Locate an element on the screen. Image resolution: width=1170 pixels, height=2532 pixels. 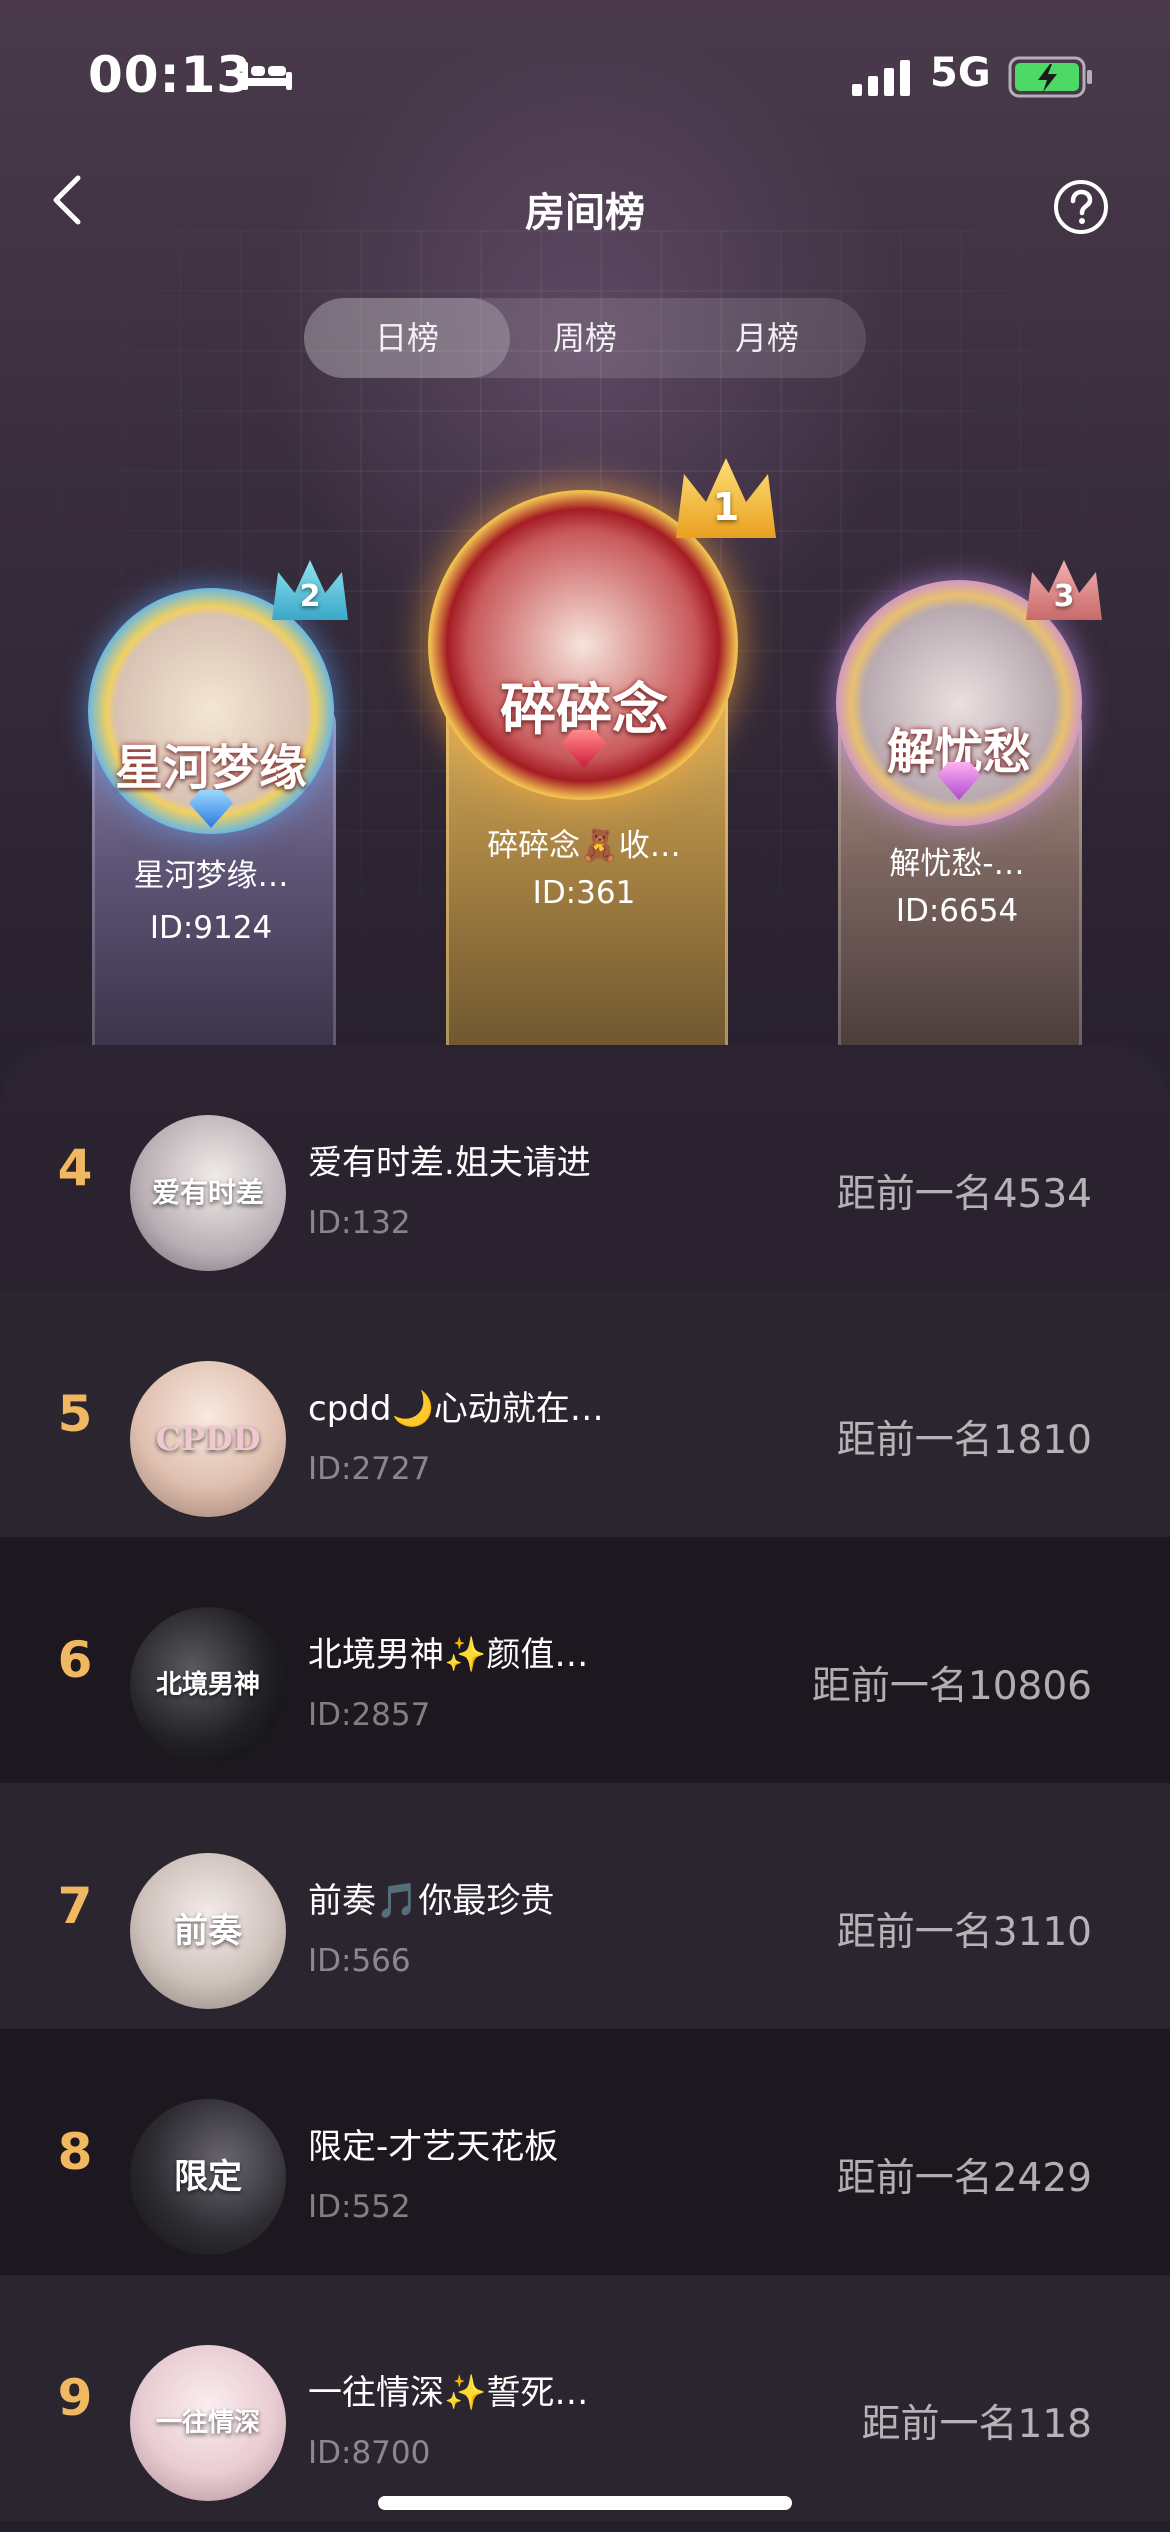
gap-to-previous: 距前一名2429 is located at coordinates (964, 2178).